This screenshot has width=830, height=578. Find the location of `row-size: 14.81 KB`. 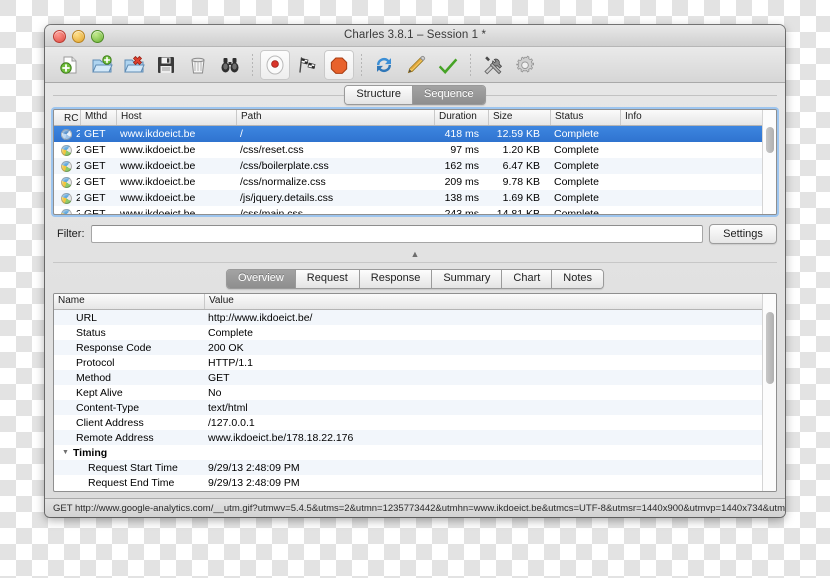

row-size: 14.81 KB is located at coordinates (518, 211).